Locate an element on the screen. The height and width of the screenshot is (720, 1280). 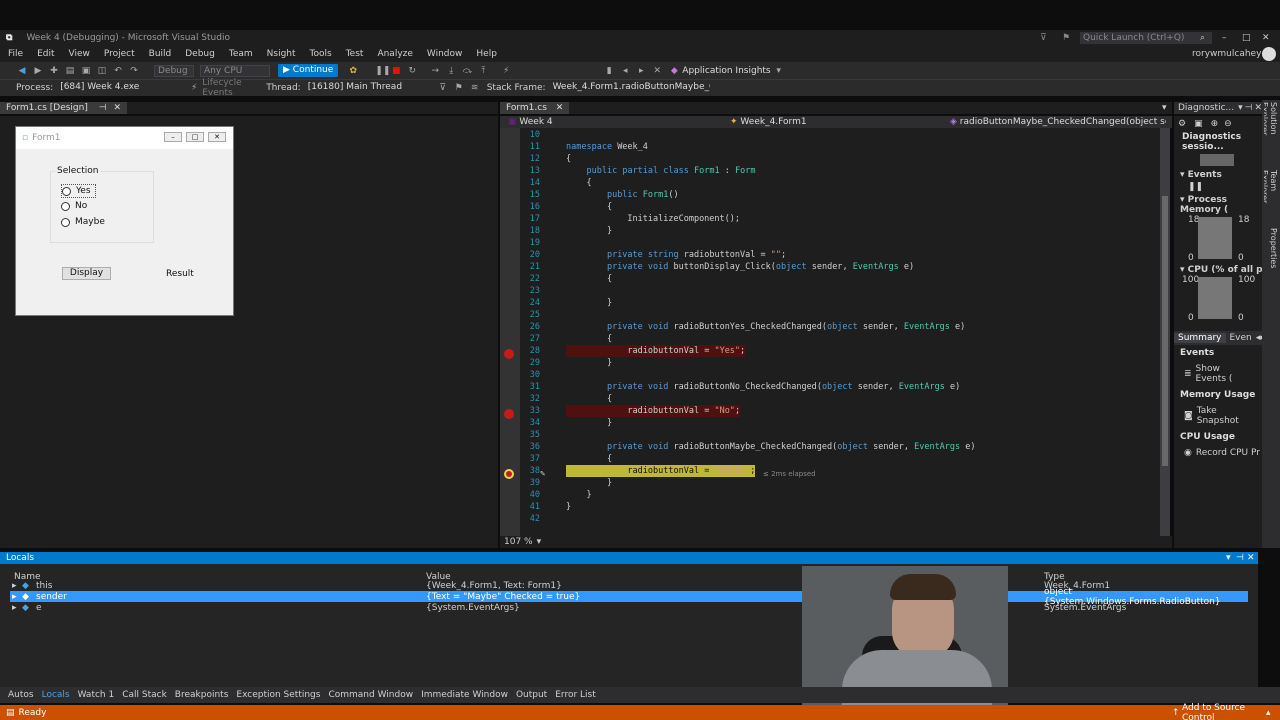
code-line: 20 private string radiobuttonVal = ""; is located at coordinates (828, 255).